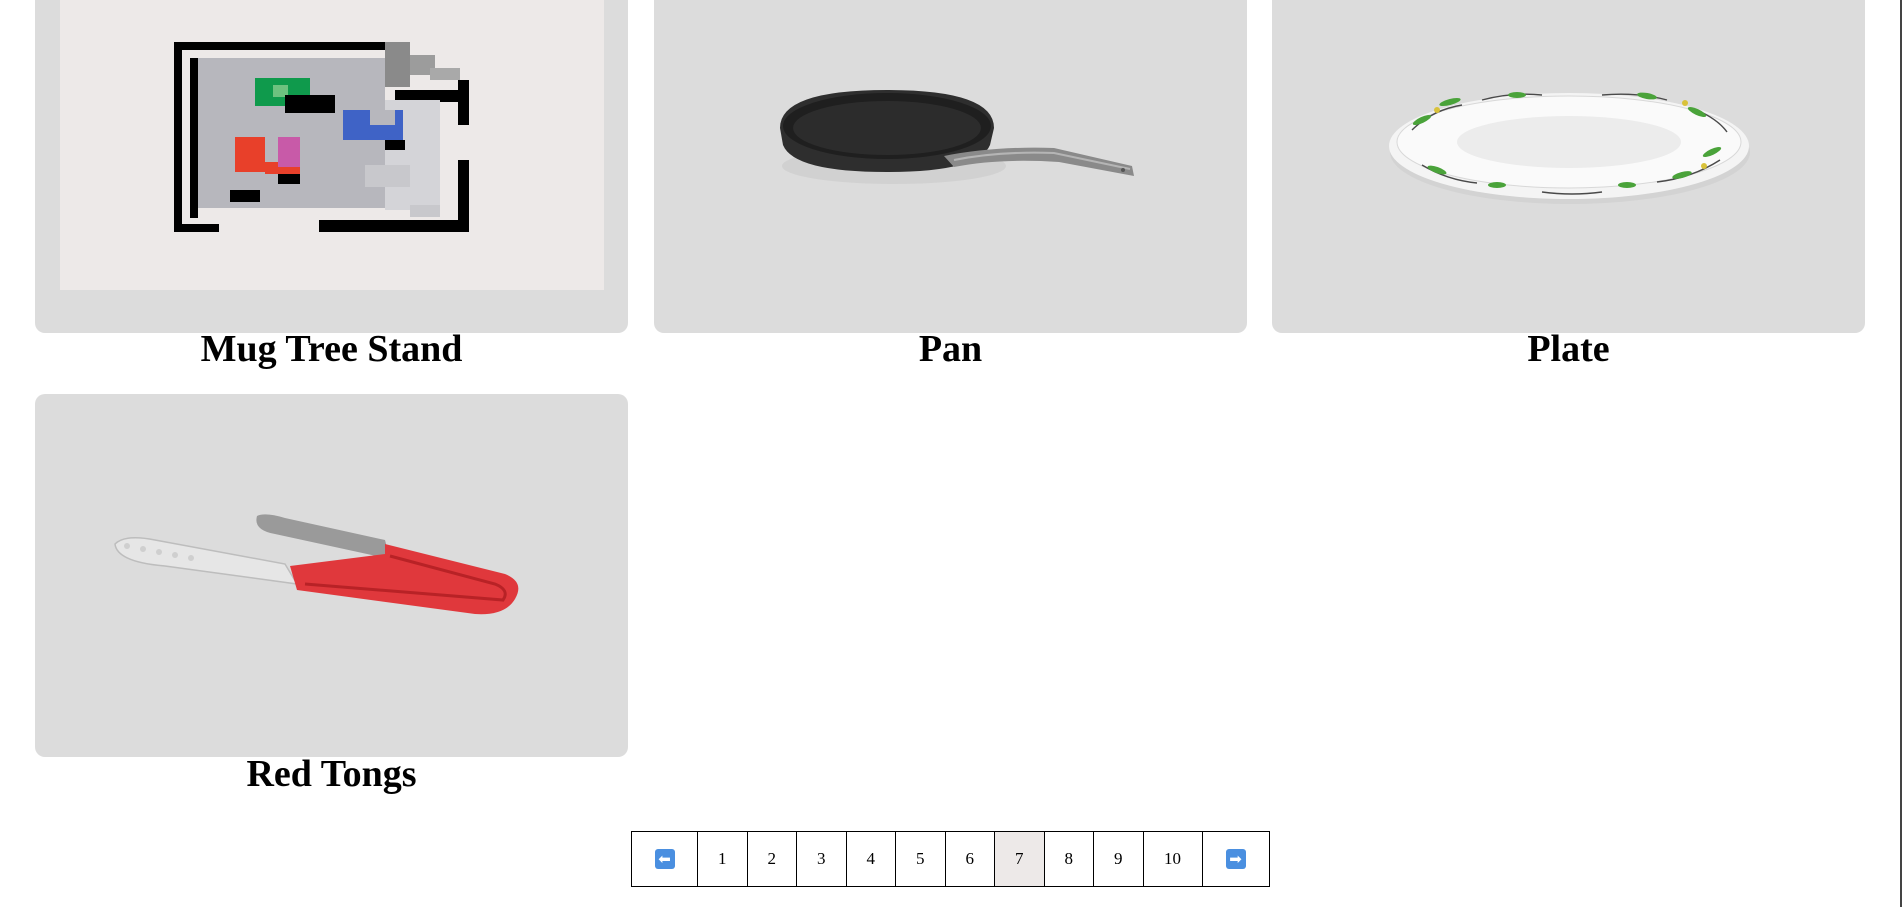 This screenshot has height=907, width=1903. Describe the element at coordinates (871, 859) in the screenshot. I see `page-button-4: 4` at that location.